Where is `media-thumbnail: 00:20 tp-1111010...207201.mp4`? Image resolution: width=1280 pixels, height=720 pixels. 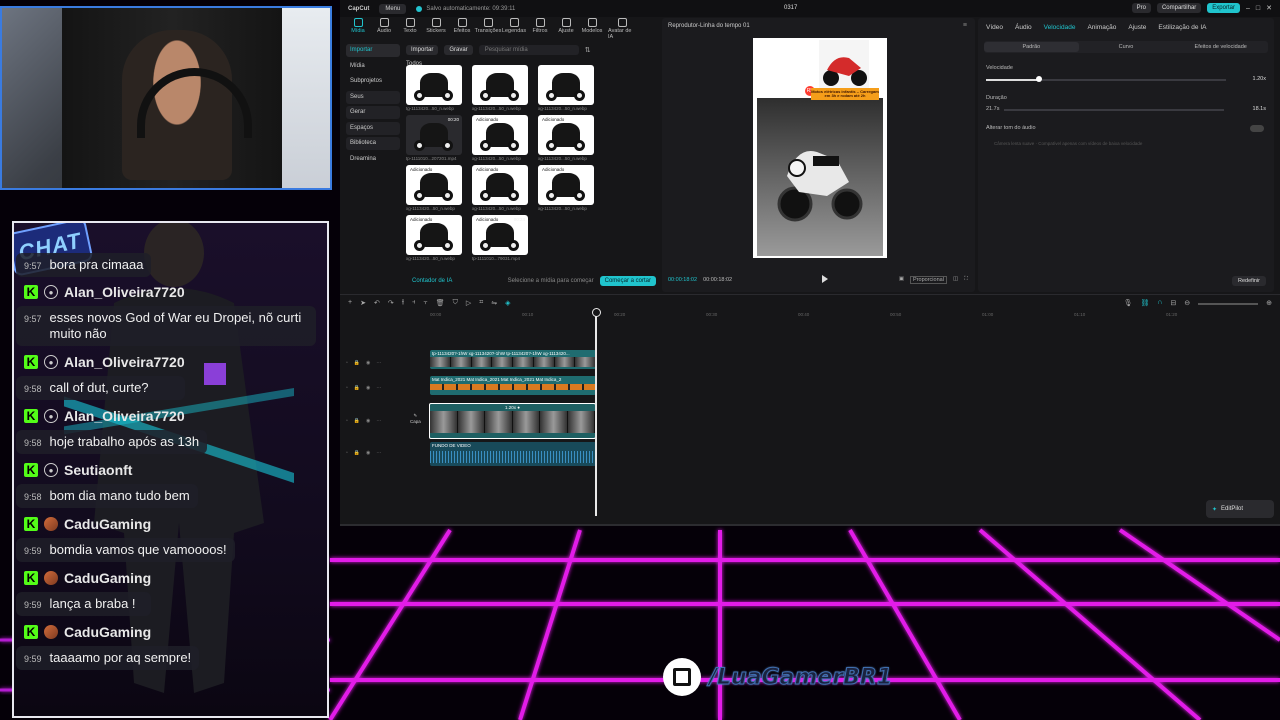 media-thumbnail: 00:20 tp-1111010...207201.mp4 is located at coordinates (434, 140).